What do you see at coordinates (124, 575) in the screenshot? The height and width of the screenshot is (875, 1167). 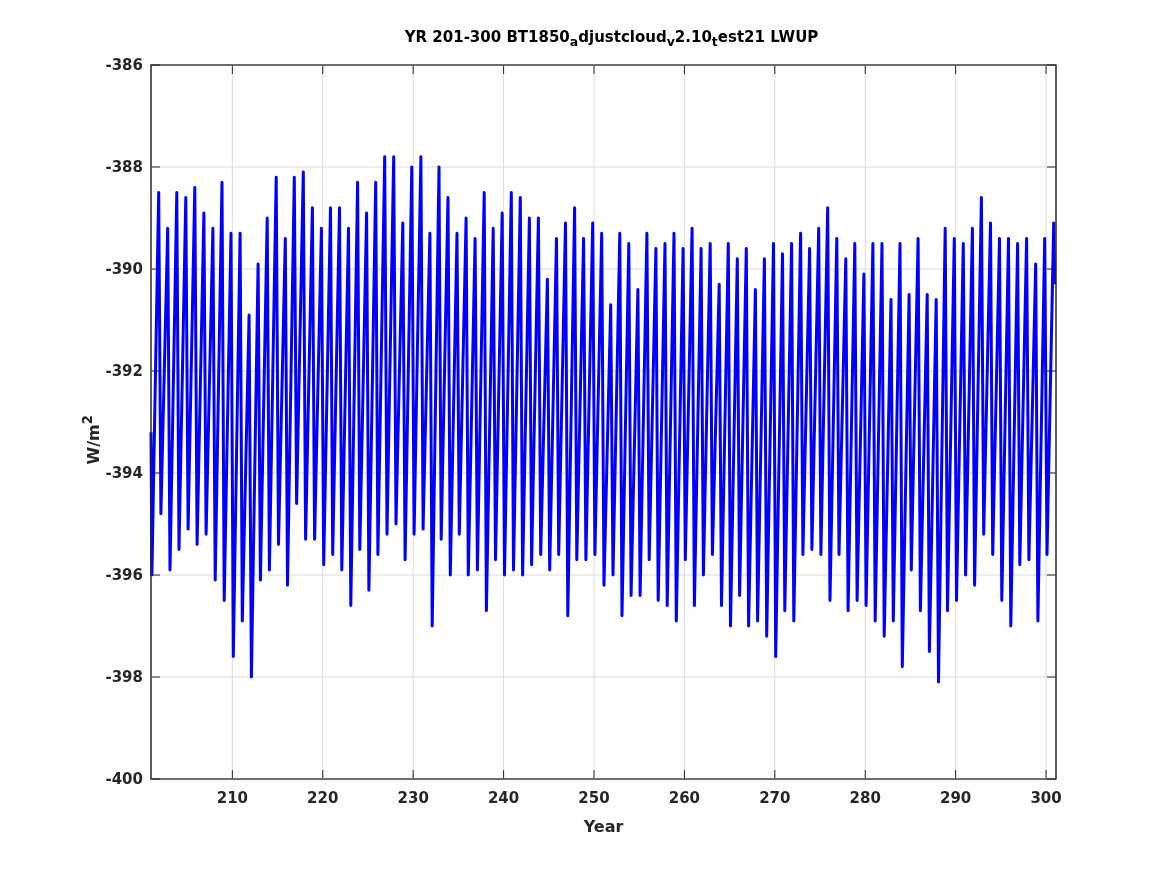 I see `y-tick-label: -396` at bounding box center [124, 575].